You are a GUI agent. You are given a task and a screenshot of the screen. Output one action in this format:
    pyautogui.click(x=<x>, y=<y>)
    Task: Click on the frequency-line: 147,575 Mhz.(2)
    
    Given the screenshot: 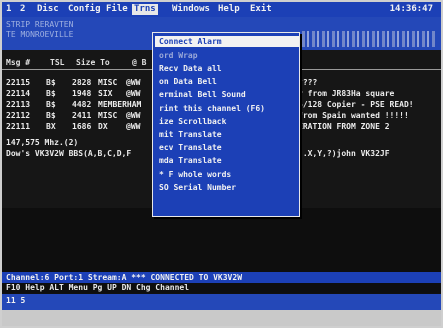 What is the action you would take?
    pyautogui.click(x=42, y=142)
    